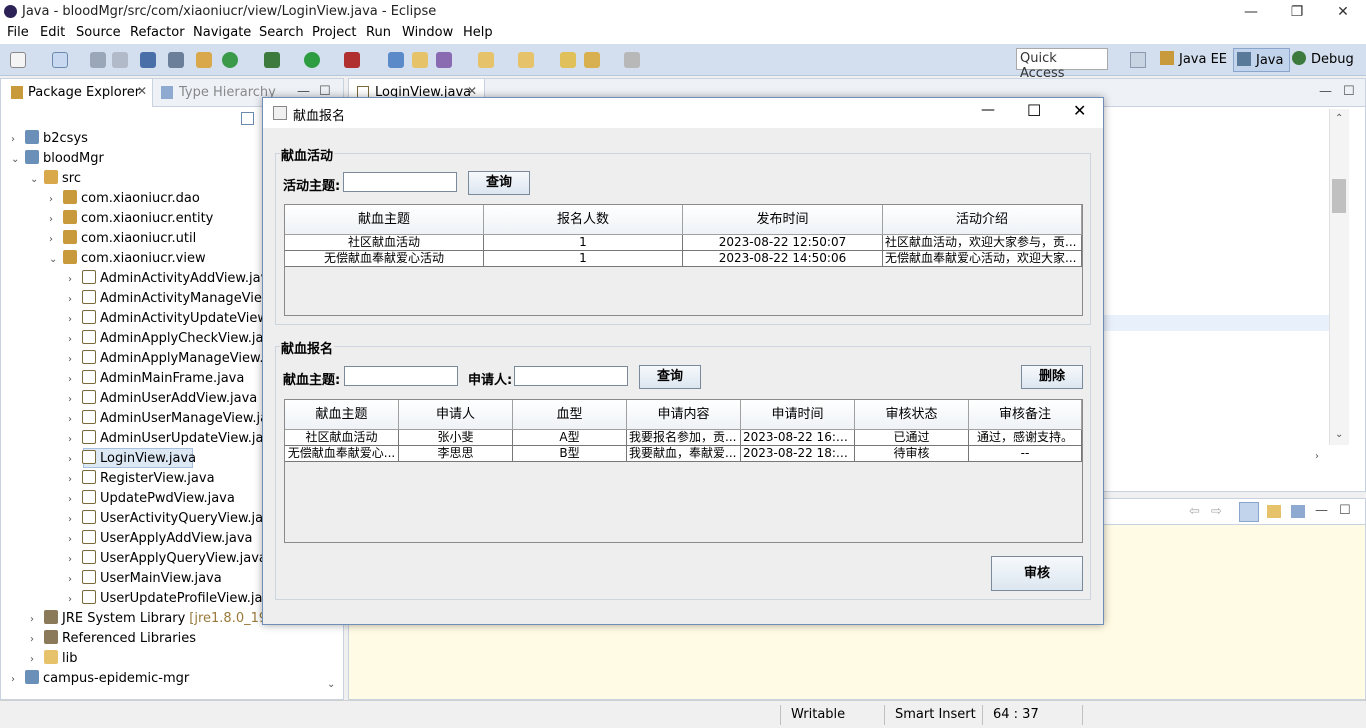 The width and height of the screenshot is (1366, 728). I want to click on menu-project: Project, so click(334, 32).